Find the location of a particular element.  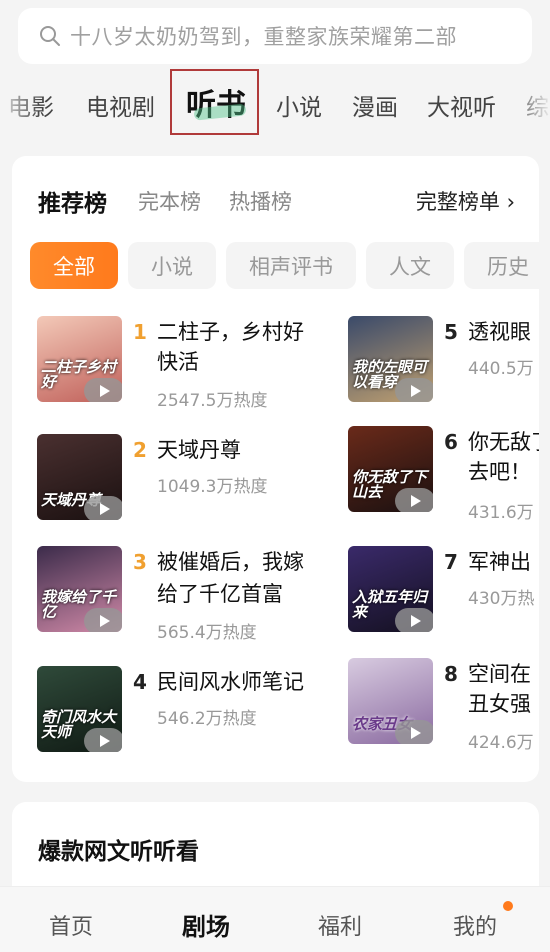

book-cover: 你无敌了下山去 is located at coordinates (390, 469).